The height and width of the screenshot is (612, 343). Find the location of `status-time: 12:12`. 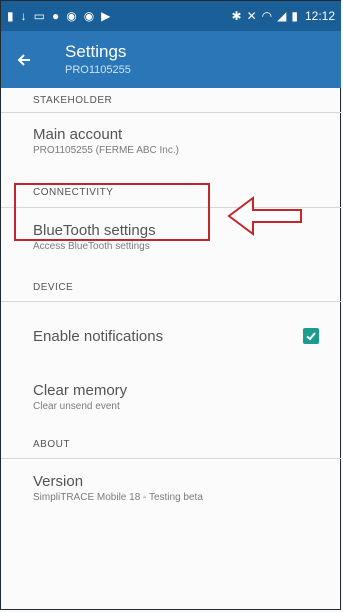

status-time: 12:12 is located at coordinates (319, 16).